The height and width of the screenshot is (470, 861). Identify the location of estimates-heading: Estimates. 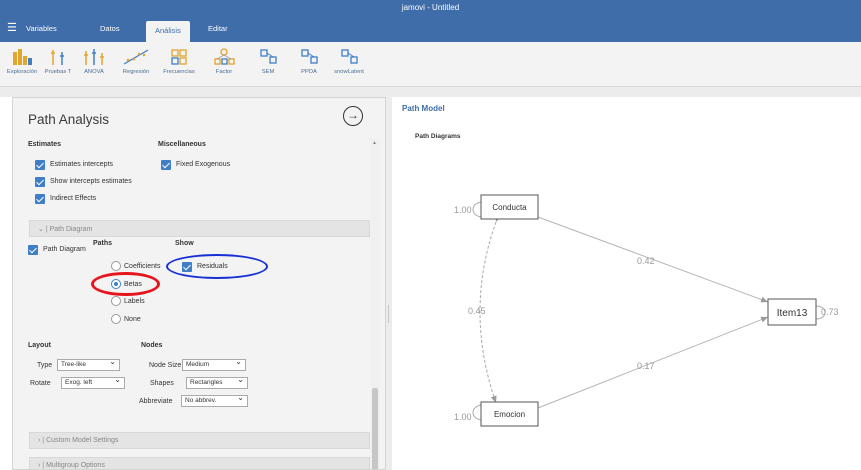
(45, 144).